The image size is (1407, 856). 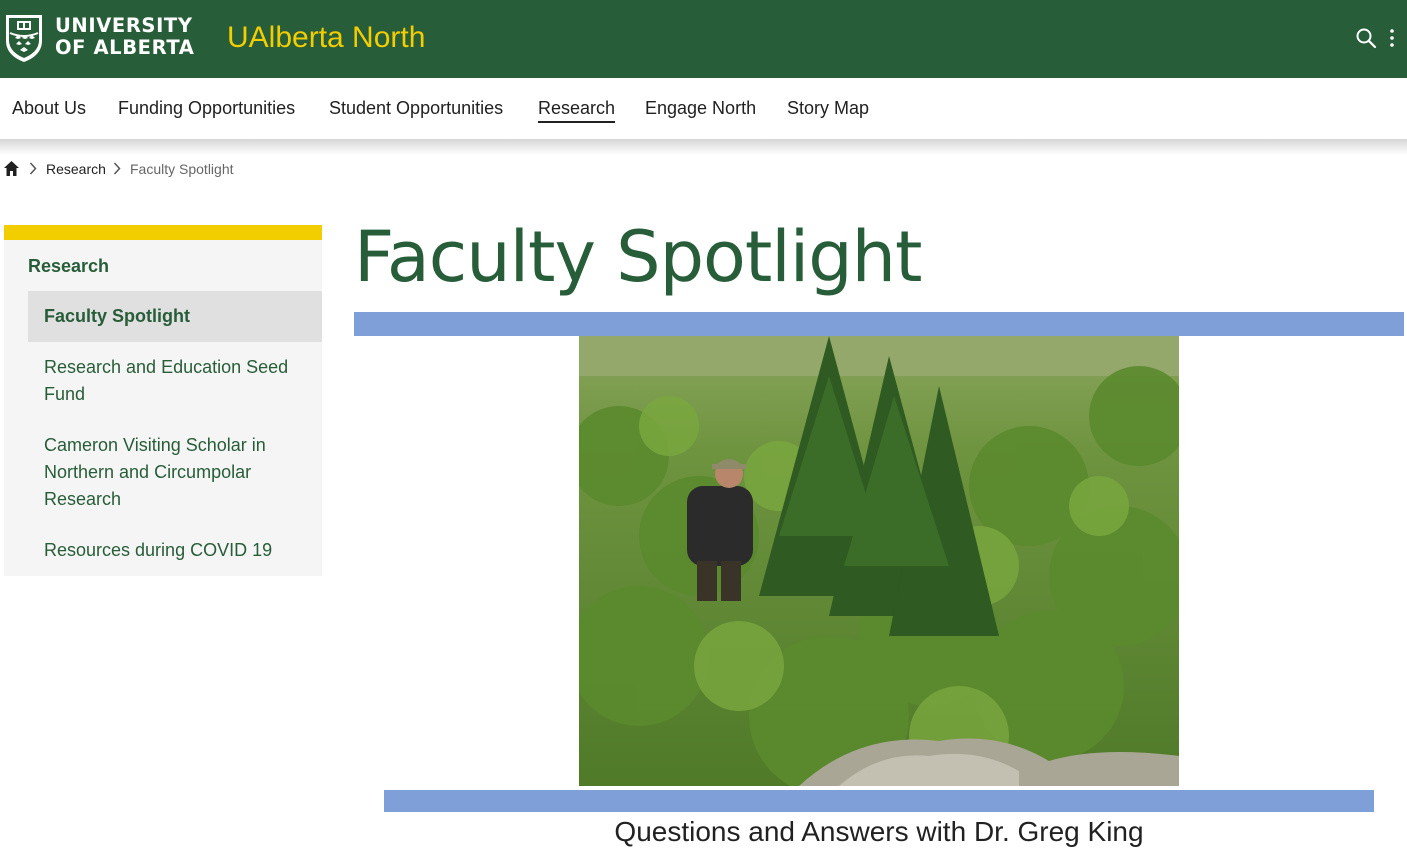 I want to click on wordmark-line-2: OF ALBERTA, so click(x=125, y=47).